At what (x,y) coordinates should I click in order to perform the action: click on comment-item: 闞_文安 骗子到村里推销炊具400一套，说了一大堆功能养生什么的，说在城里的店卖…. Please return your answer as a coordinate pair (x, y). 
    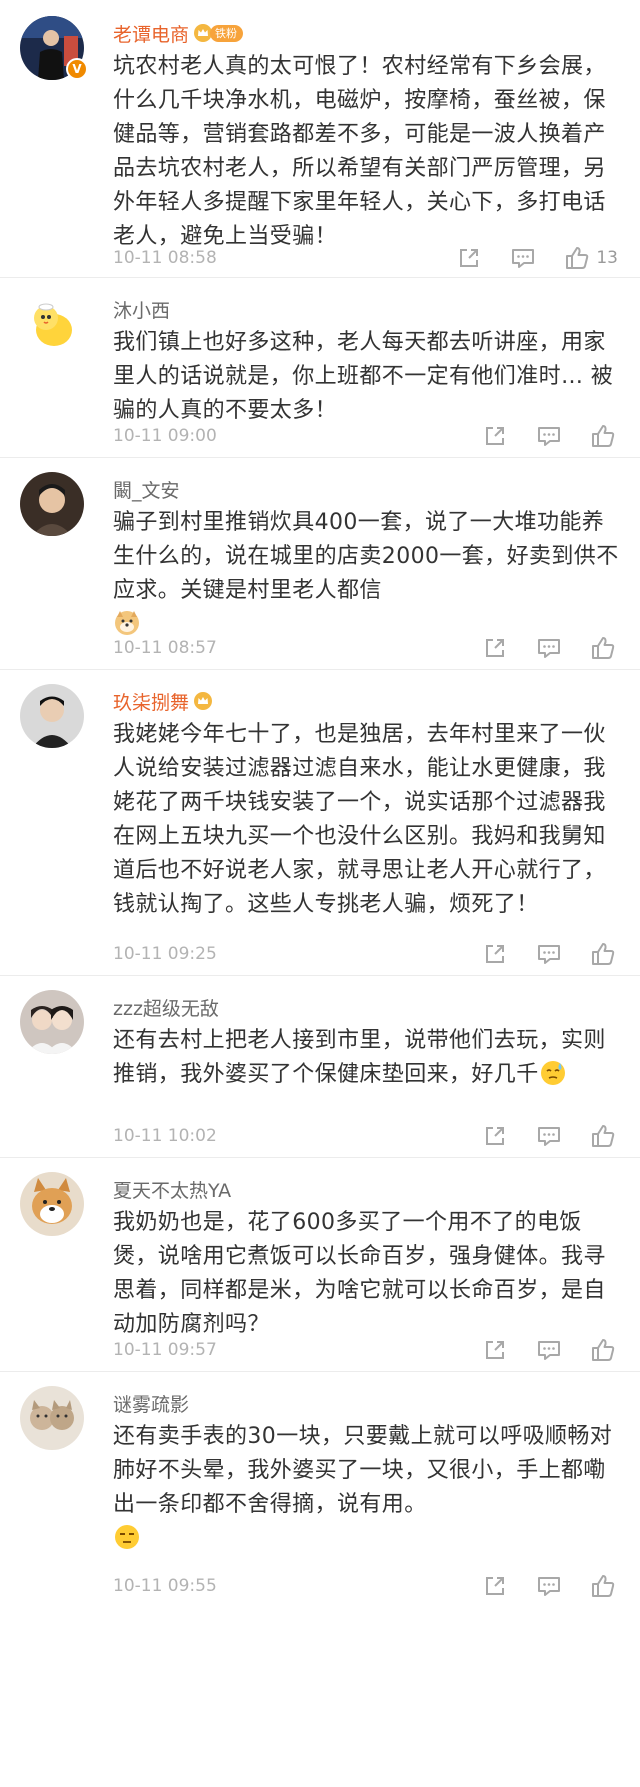
    Looking at the image, I should click on (320, 564).